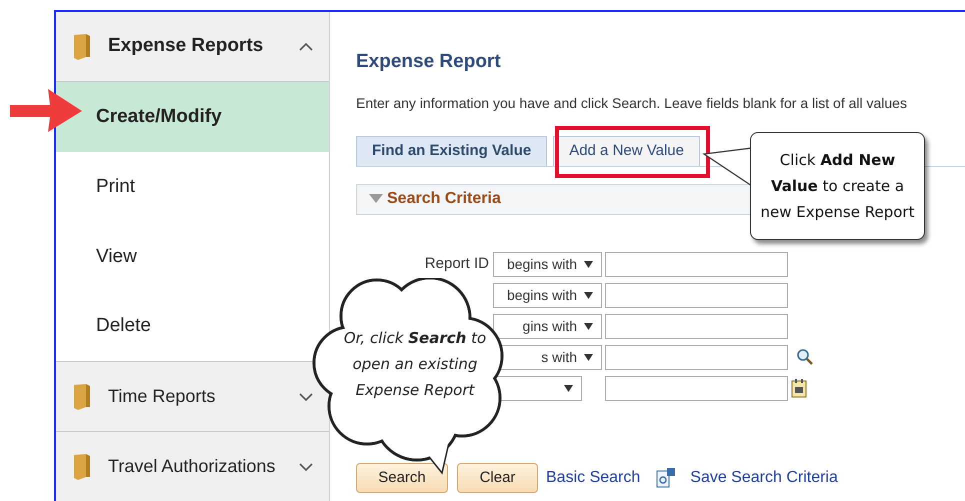 The width and height of the screenshot is (965, 501). I want to click on sidebar-section-header: Travel Authorizations, so click(192, 466).